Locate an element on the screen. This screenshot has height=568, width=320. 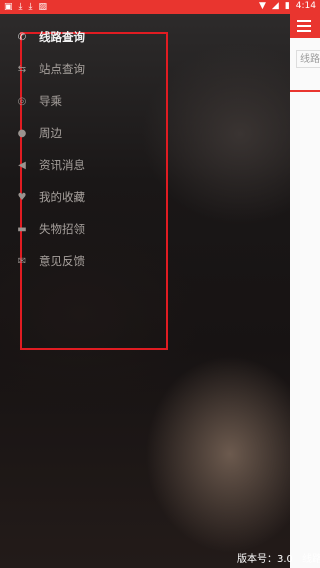
menu-item-feedback: ✉ 意见反馈 is located at coordinates (50, 261).